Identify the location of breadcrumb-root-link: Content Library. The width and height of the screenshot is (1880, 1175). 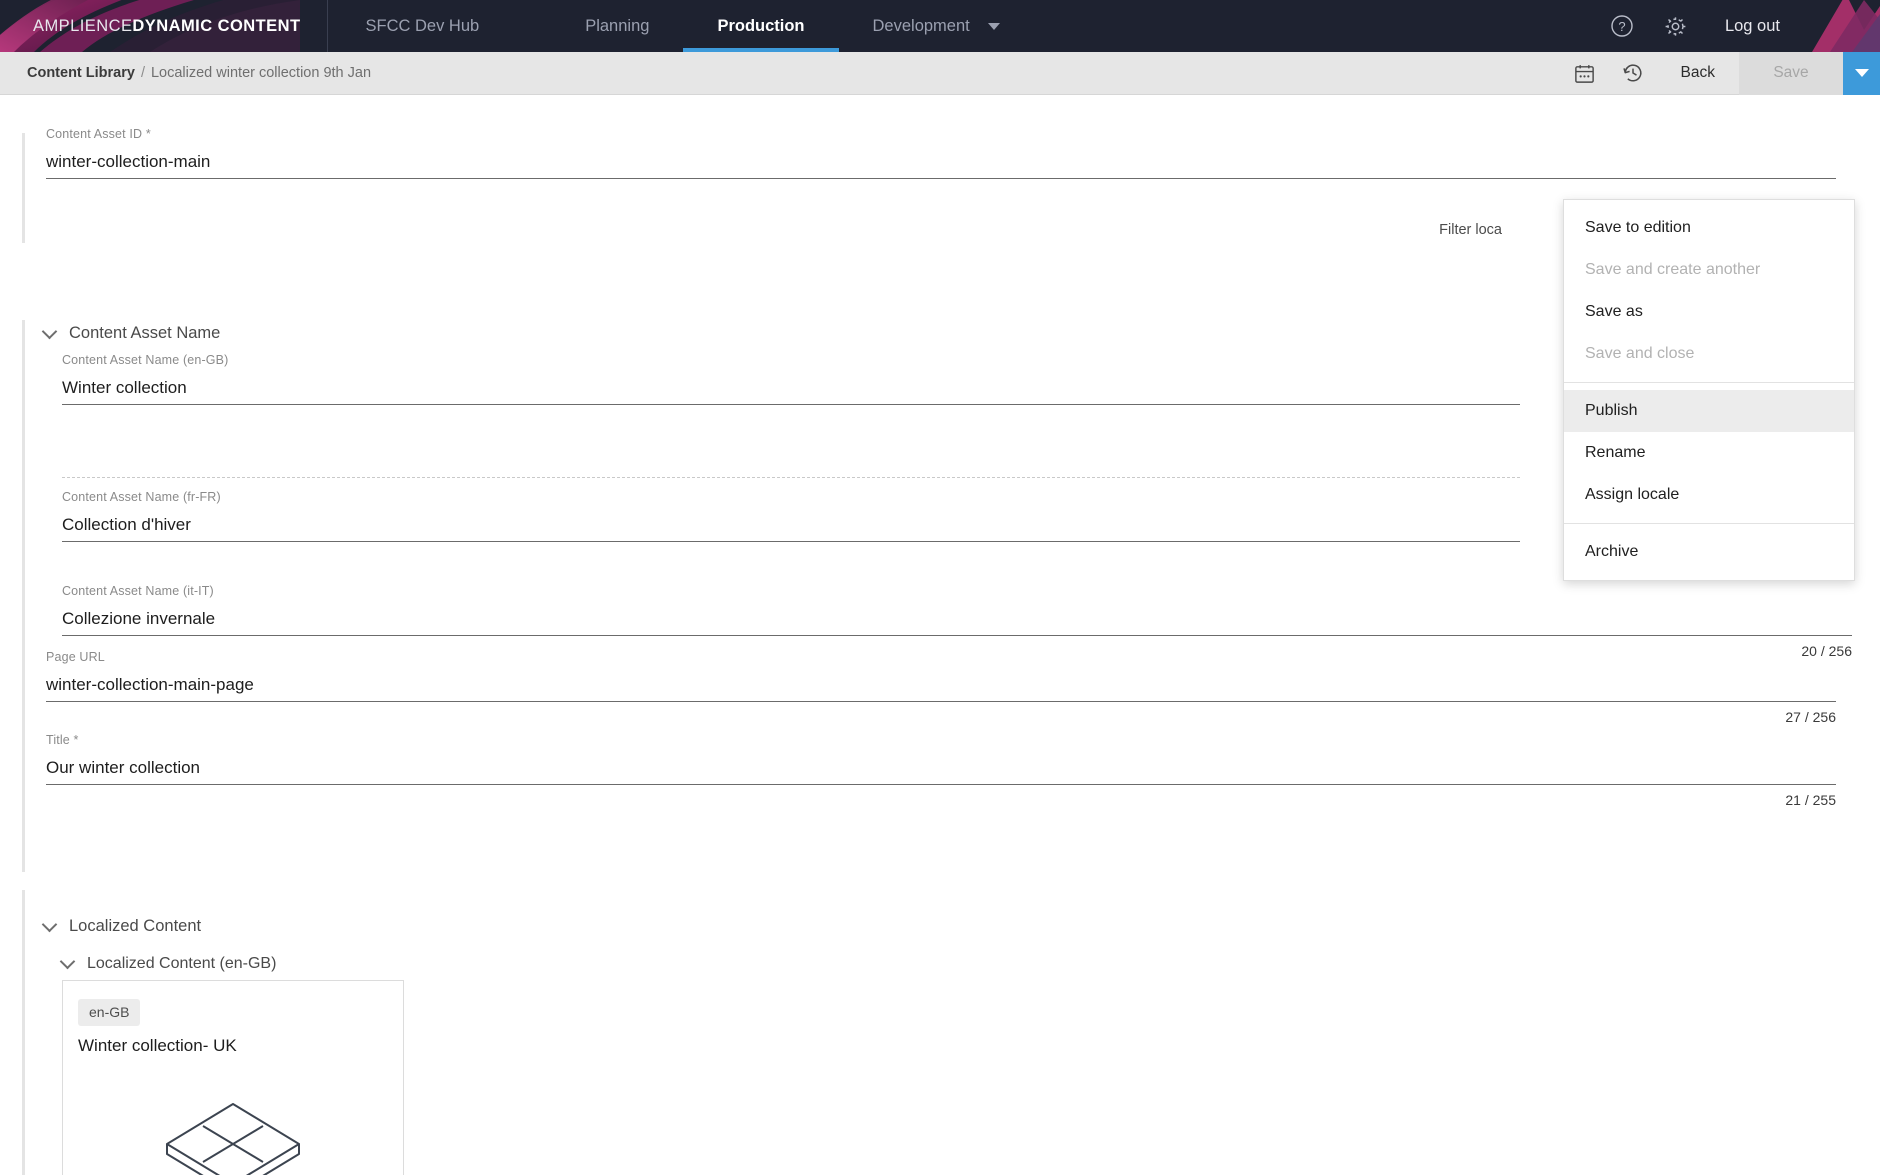
(81, 73).